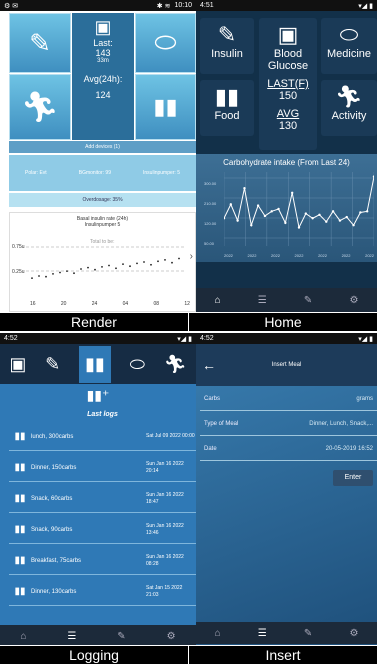 This screenshot has height=665, width=377. What do you see at coordinates (102, 200) in the screenshot?
I see `overdosage-label: Overdosage: 35%` at bounding box center [102, 200].